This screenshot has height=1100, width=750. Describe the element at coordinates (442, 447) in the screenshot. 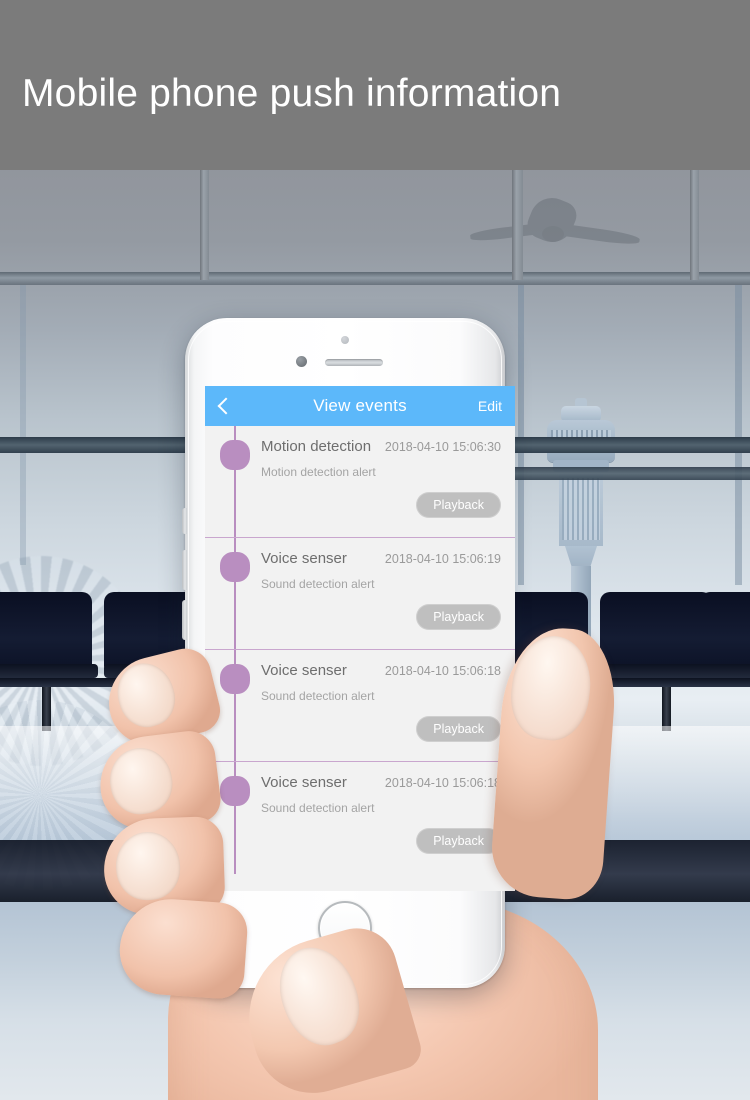

I see `event-time: 2018-04-10 15:06:30` at that location.